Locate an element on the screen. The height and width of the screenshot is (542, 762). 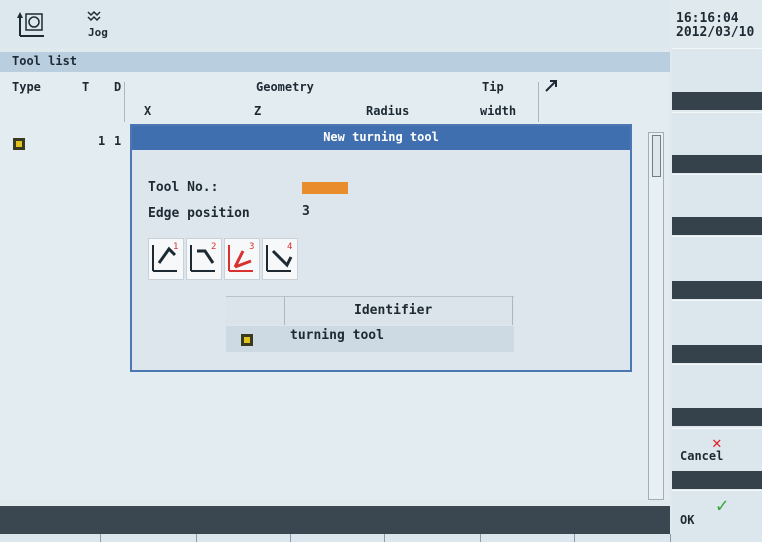
cancel-button: ✕ Cancel is located at coordinates (717, 449).